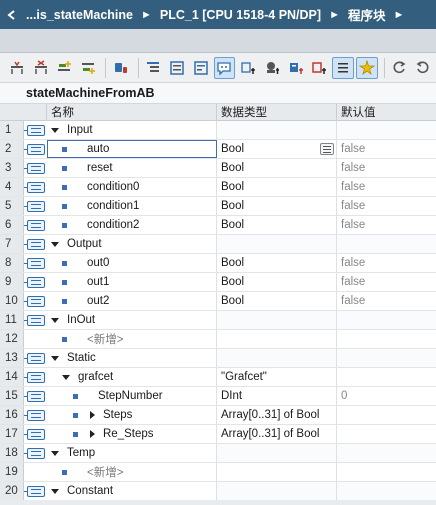 The image size is (436, 505). Describe the element at coordinates (132, 453) in the screenshot. I see `name-cell: Temp` at that location.